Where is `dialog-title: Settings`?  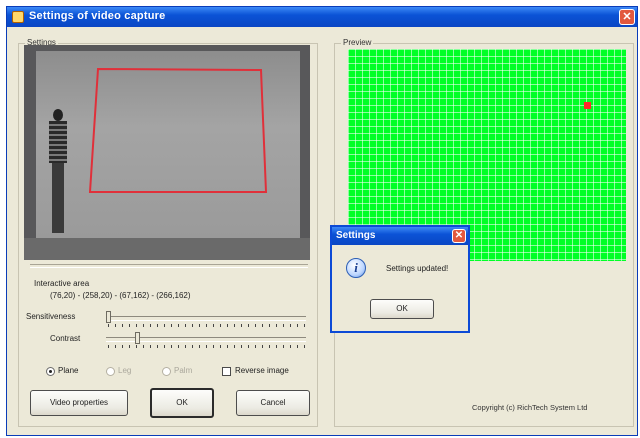 dialog-title: Settings is located at coordinates (356, 235).